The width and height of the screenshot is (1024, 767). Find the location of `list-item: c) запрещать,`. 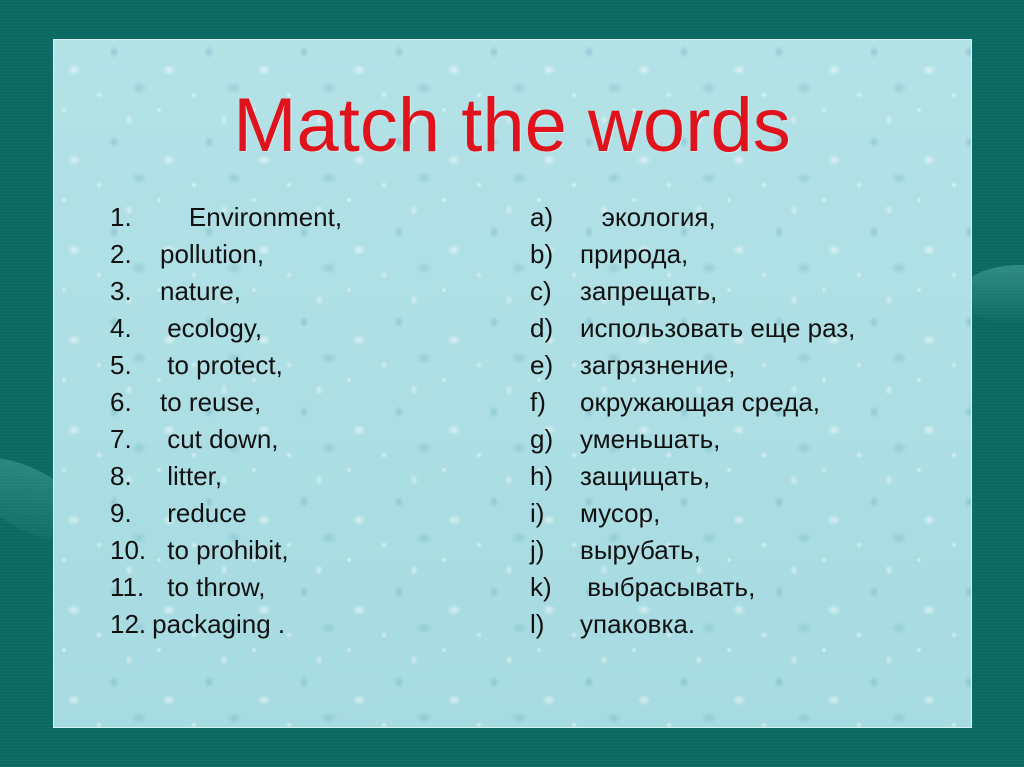

list-item: c) запрещать, is located at coordinates (692, 291).